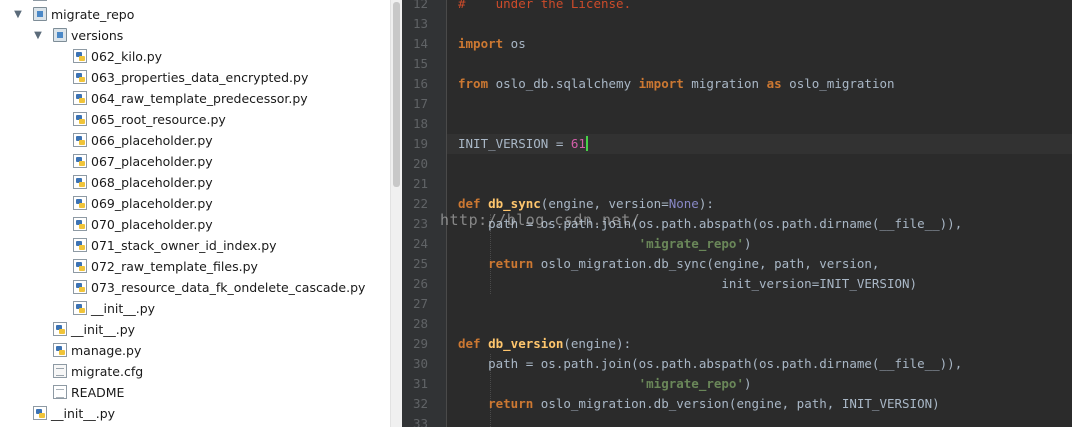 The width and height of the screenshot is (1072, 427). Describe the element at coordinates (420, 123) in the screenshot. I see `line-number: 18` at that location.